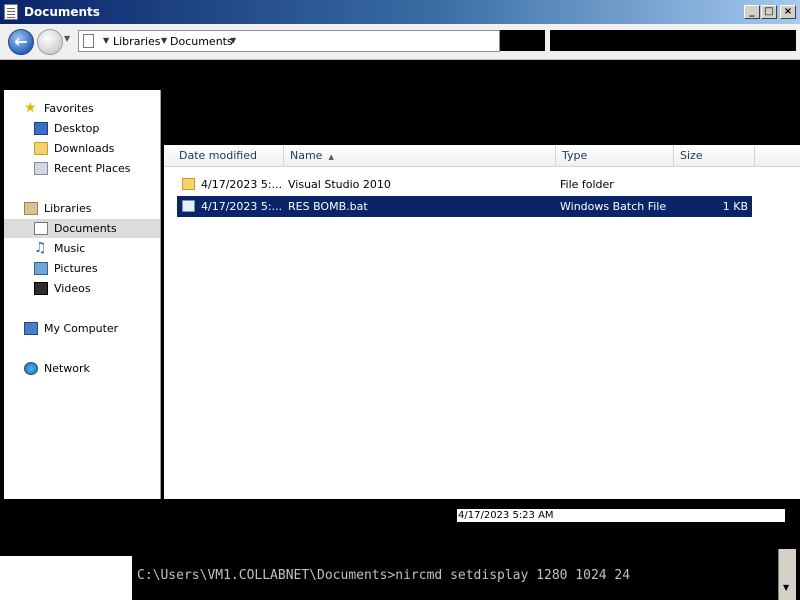 This screenshot has width=800, height=600. What do you see at coordinates (66, 578) in the screenshot?
I see `desktop-background` at bounding box center [66, 578].